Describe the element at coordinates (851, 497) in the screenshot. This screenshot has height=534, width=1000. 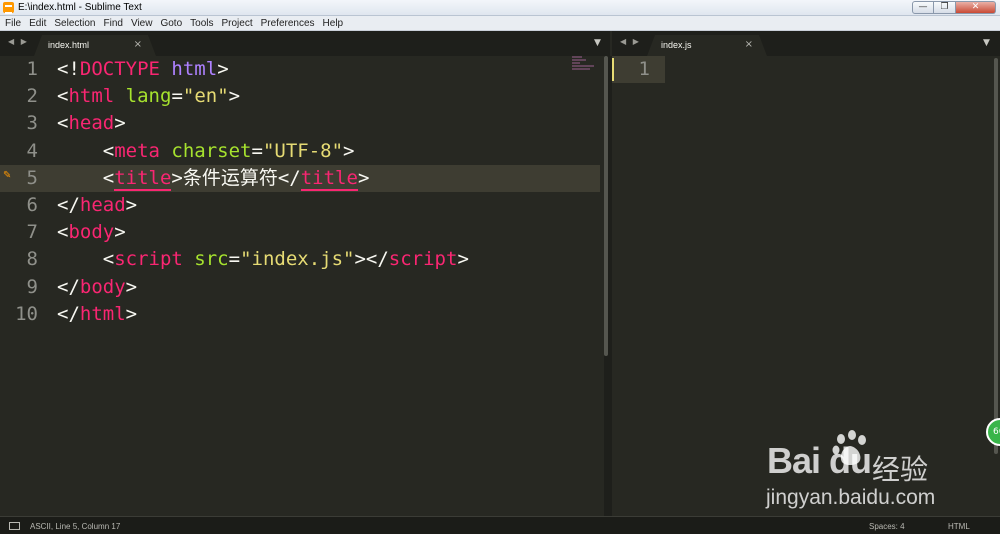
I see `watermark-url: jingyan.baidu.com` at that location.